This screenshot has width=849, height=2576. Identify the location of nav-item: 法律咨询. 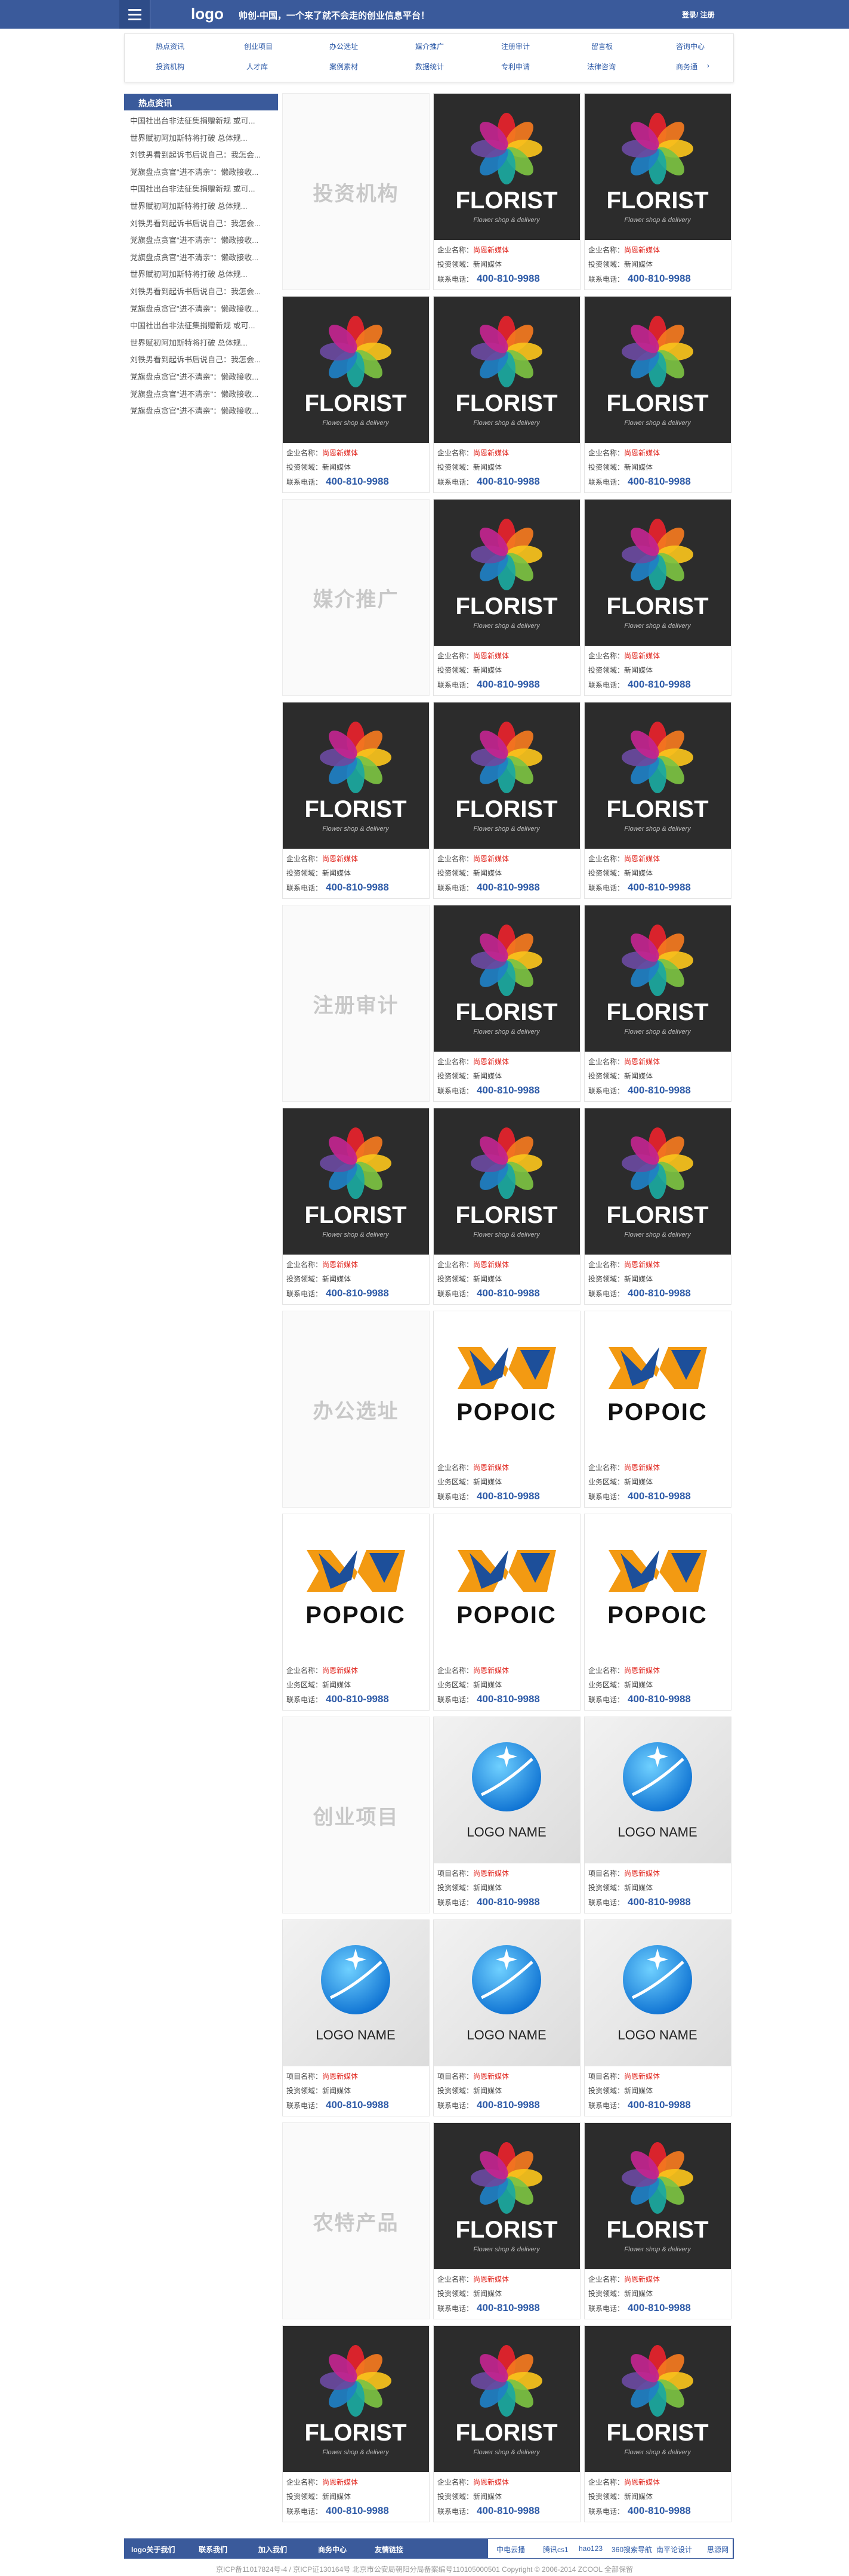
(601, 66).